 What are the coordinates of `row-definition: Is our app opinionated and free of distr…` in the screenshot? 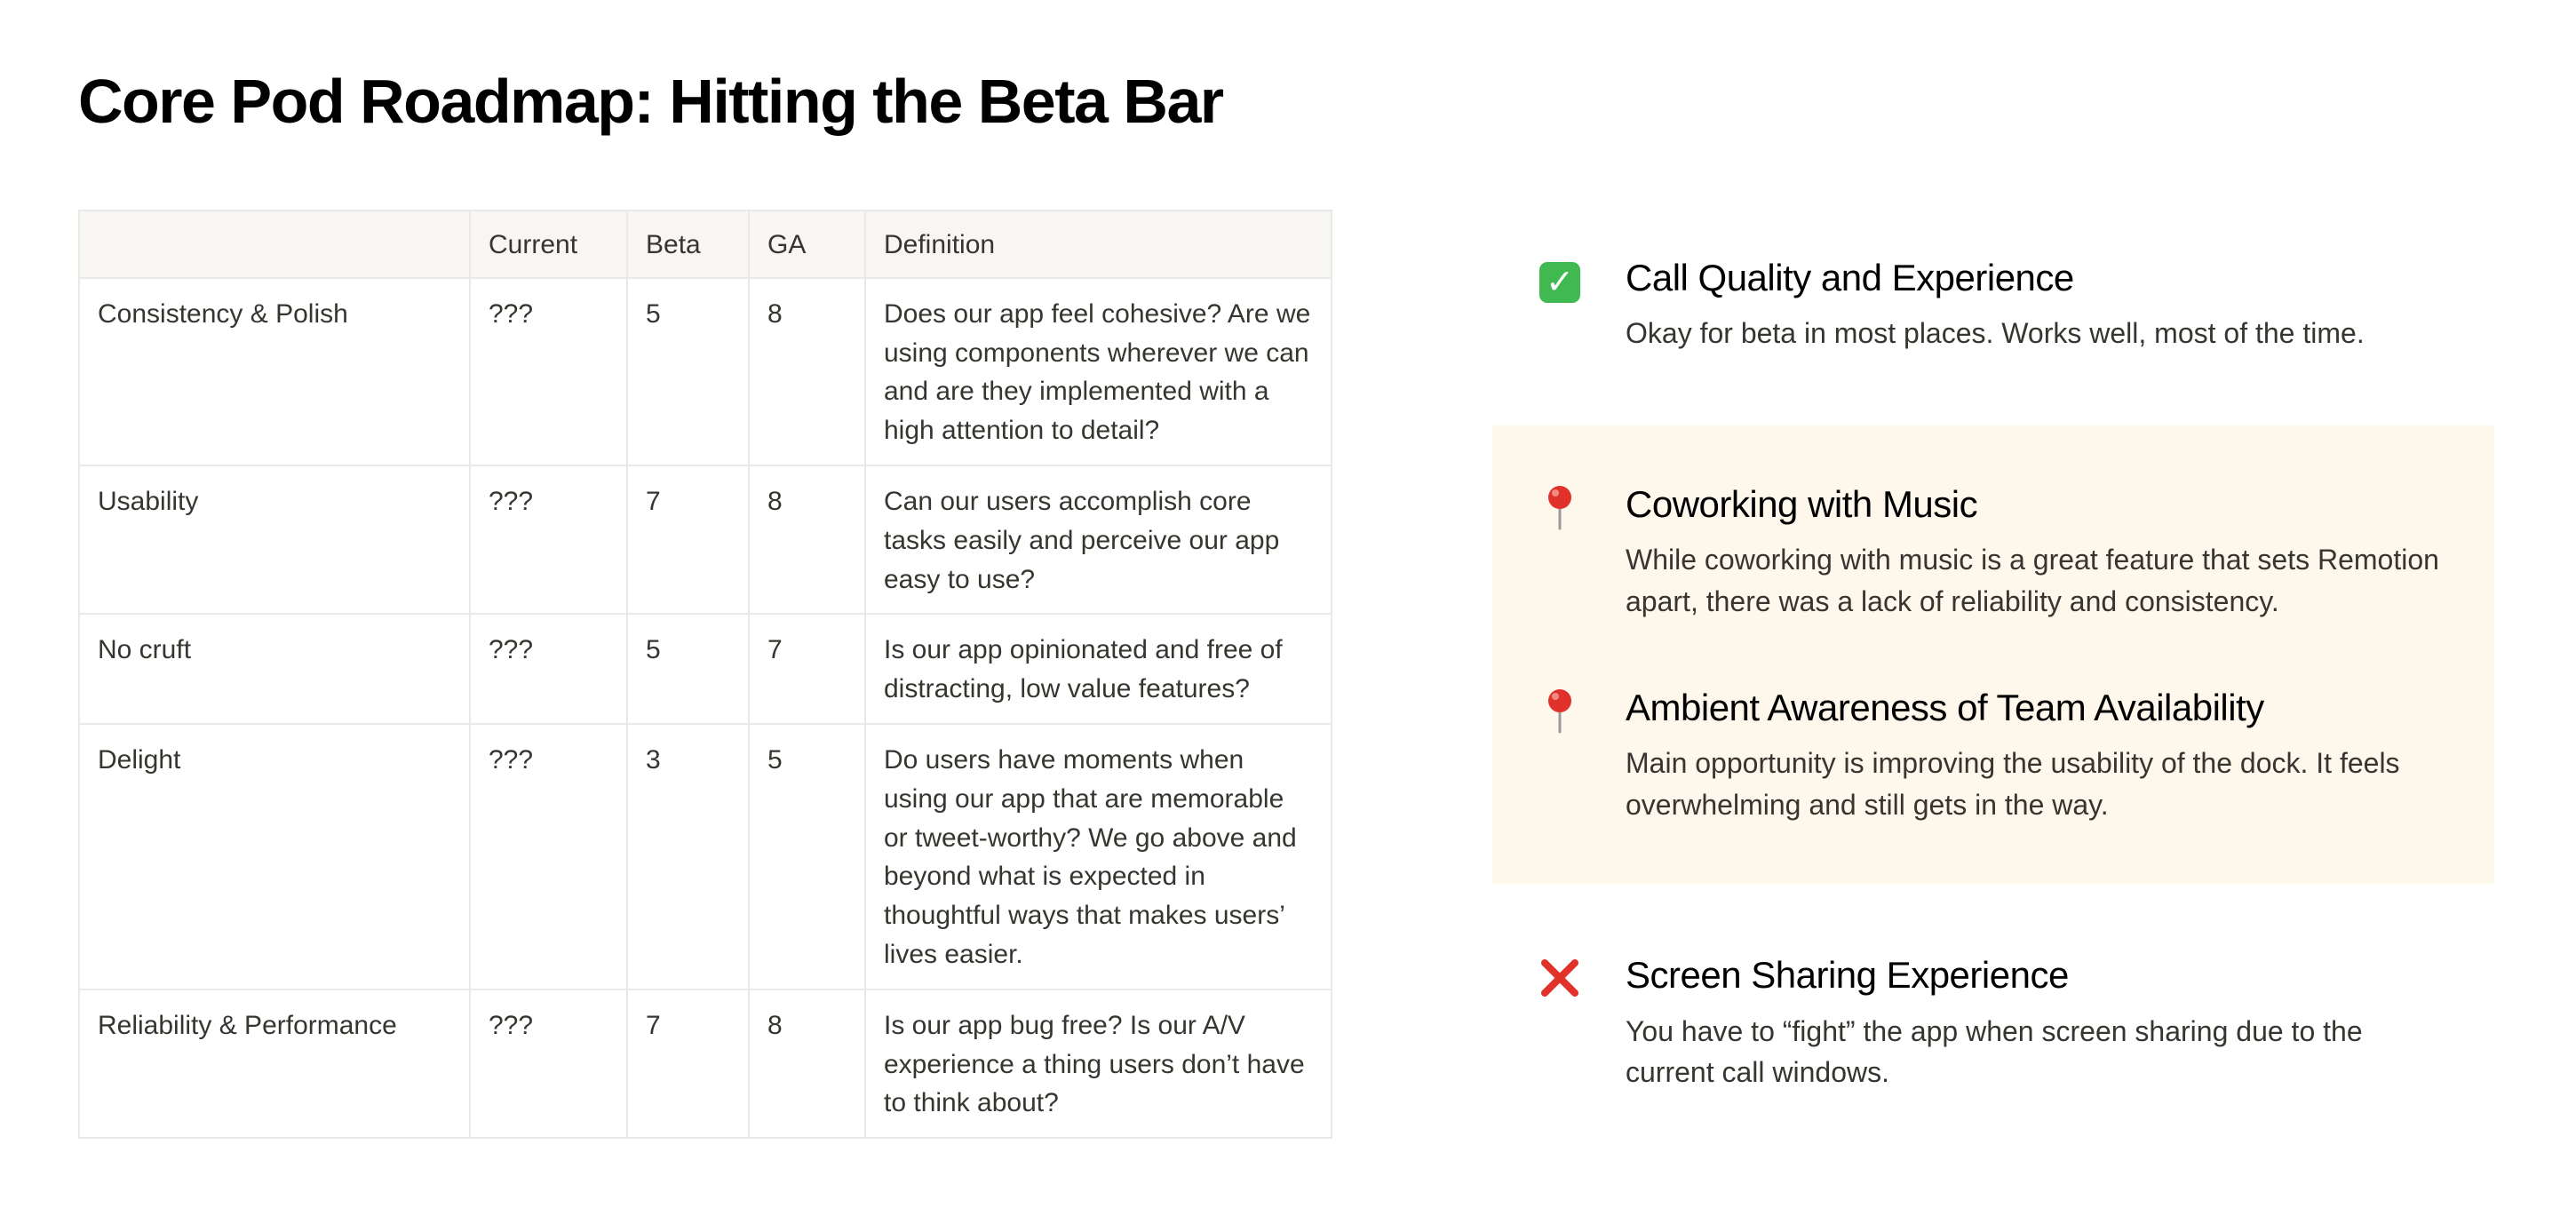 It's located at (1098, 669).